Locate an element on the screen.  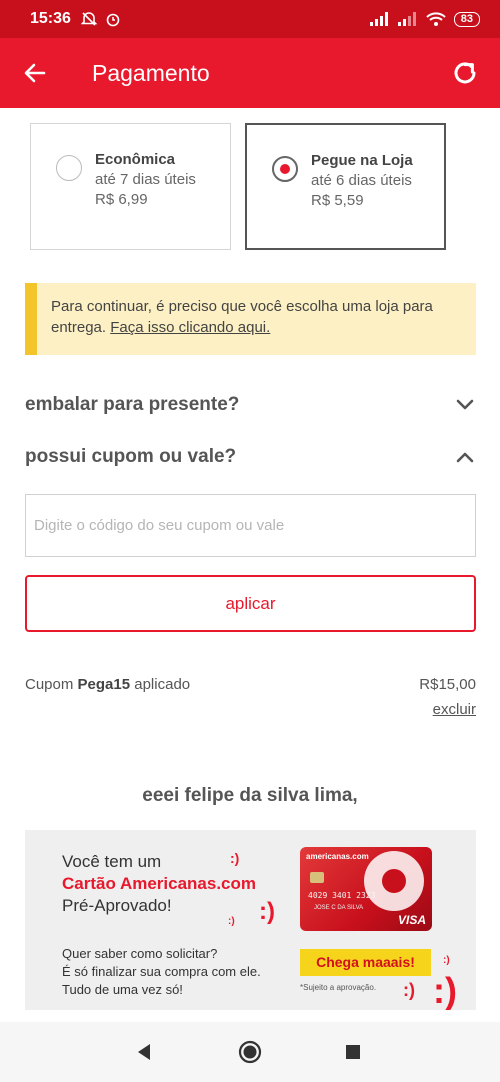
card-logo-icon is located at coordinates (394, 881).